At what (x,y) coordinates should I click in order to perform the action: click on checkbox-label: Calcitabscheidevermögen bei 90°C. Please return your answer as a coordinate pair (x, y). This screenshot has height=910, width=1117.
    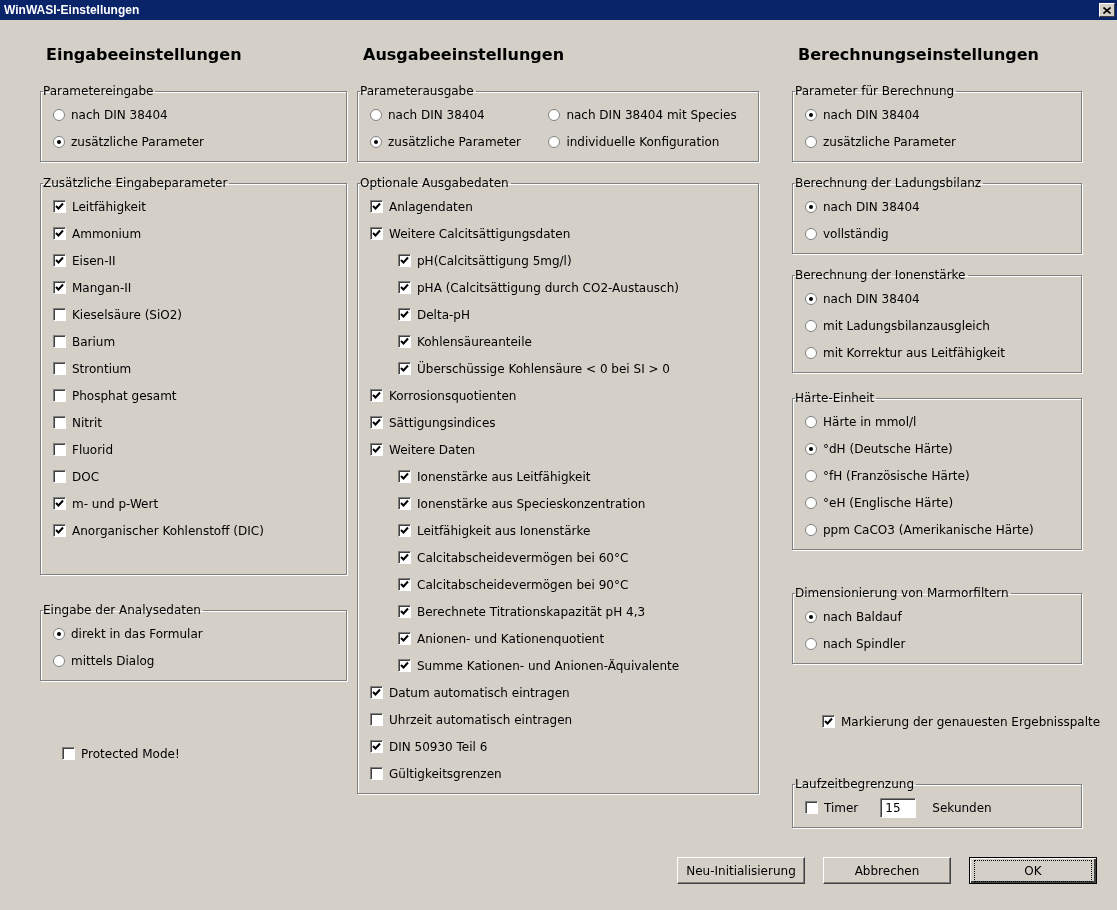
    Looking at the image, I should click on (523, 584).